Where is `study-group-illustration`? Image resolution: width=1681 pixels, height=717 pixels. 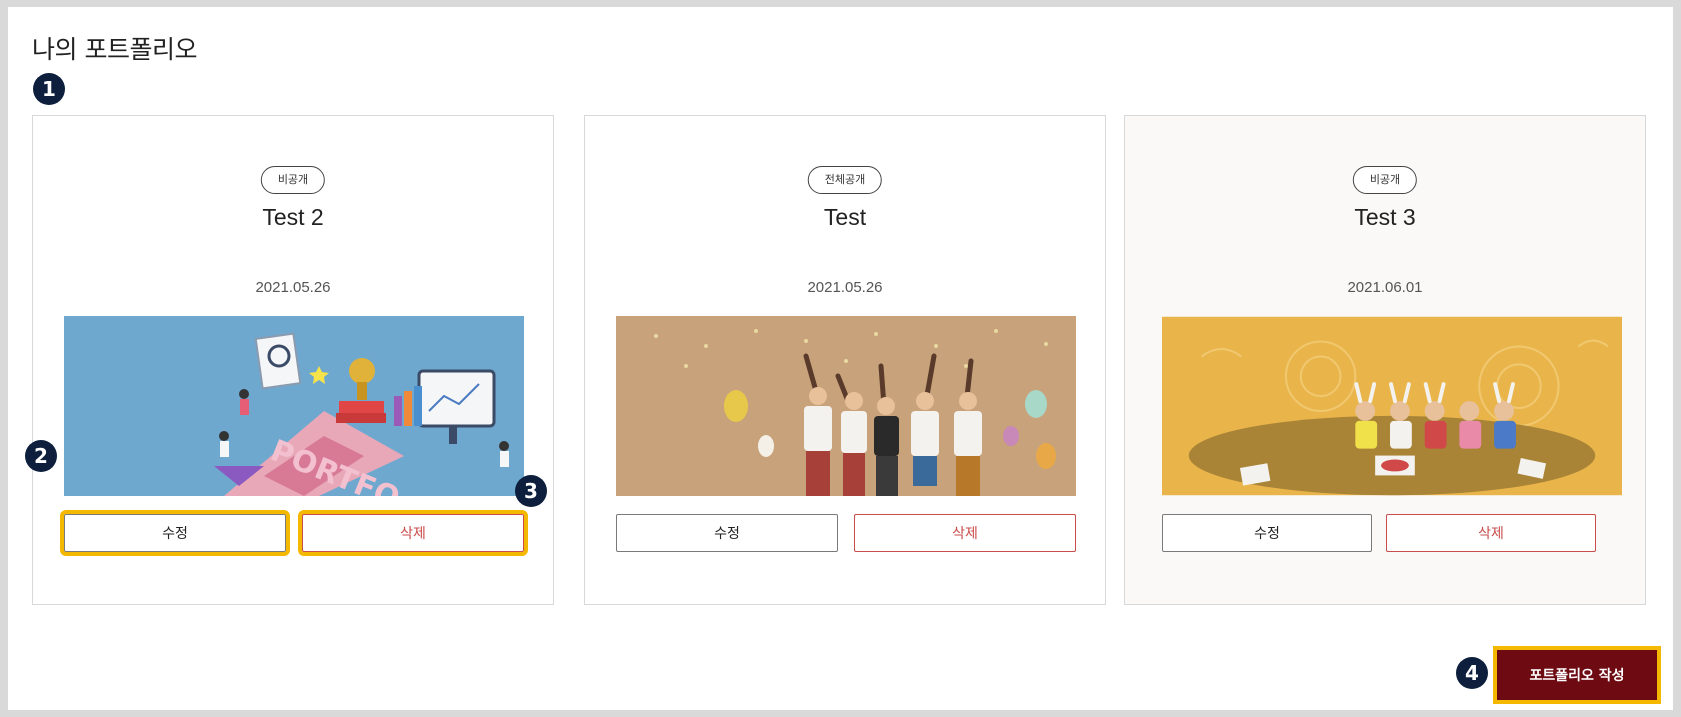 study-group-illustration is located at coordinates (1392, 406).